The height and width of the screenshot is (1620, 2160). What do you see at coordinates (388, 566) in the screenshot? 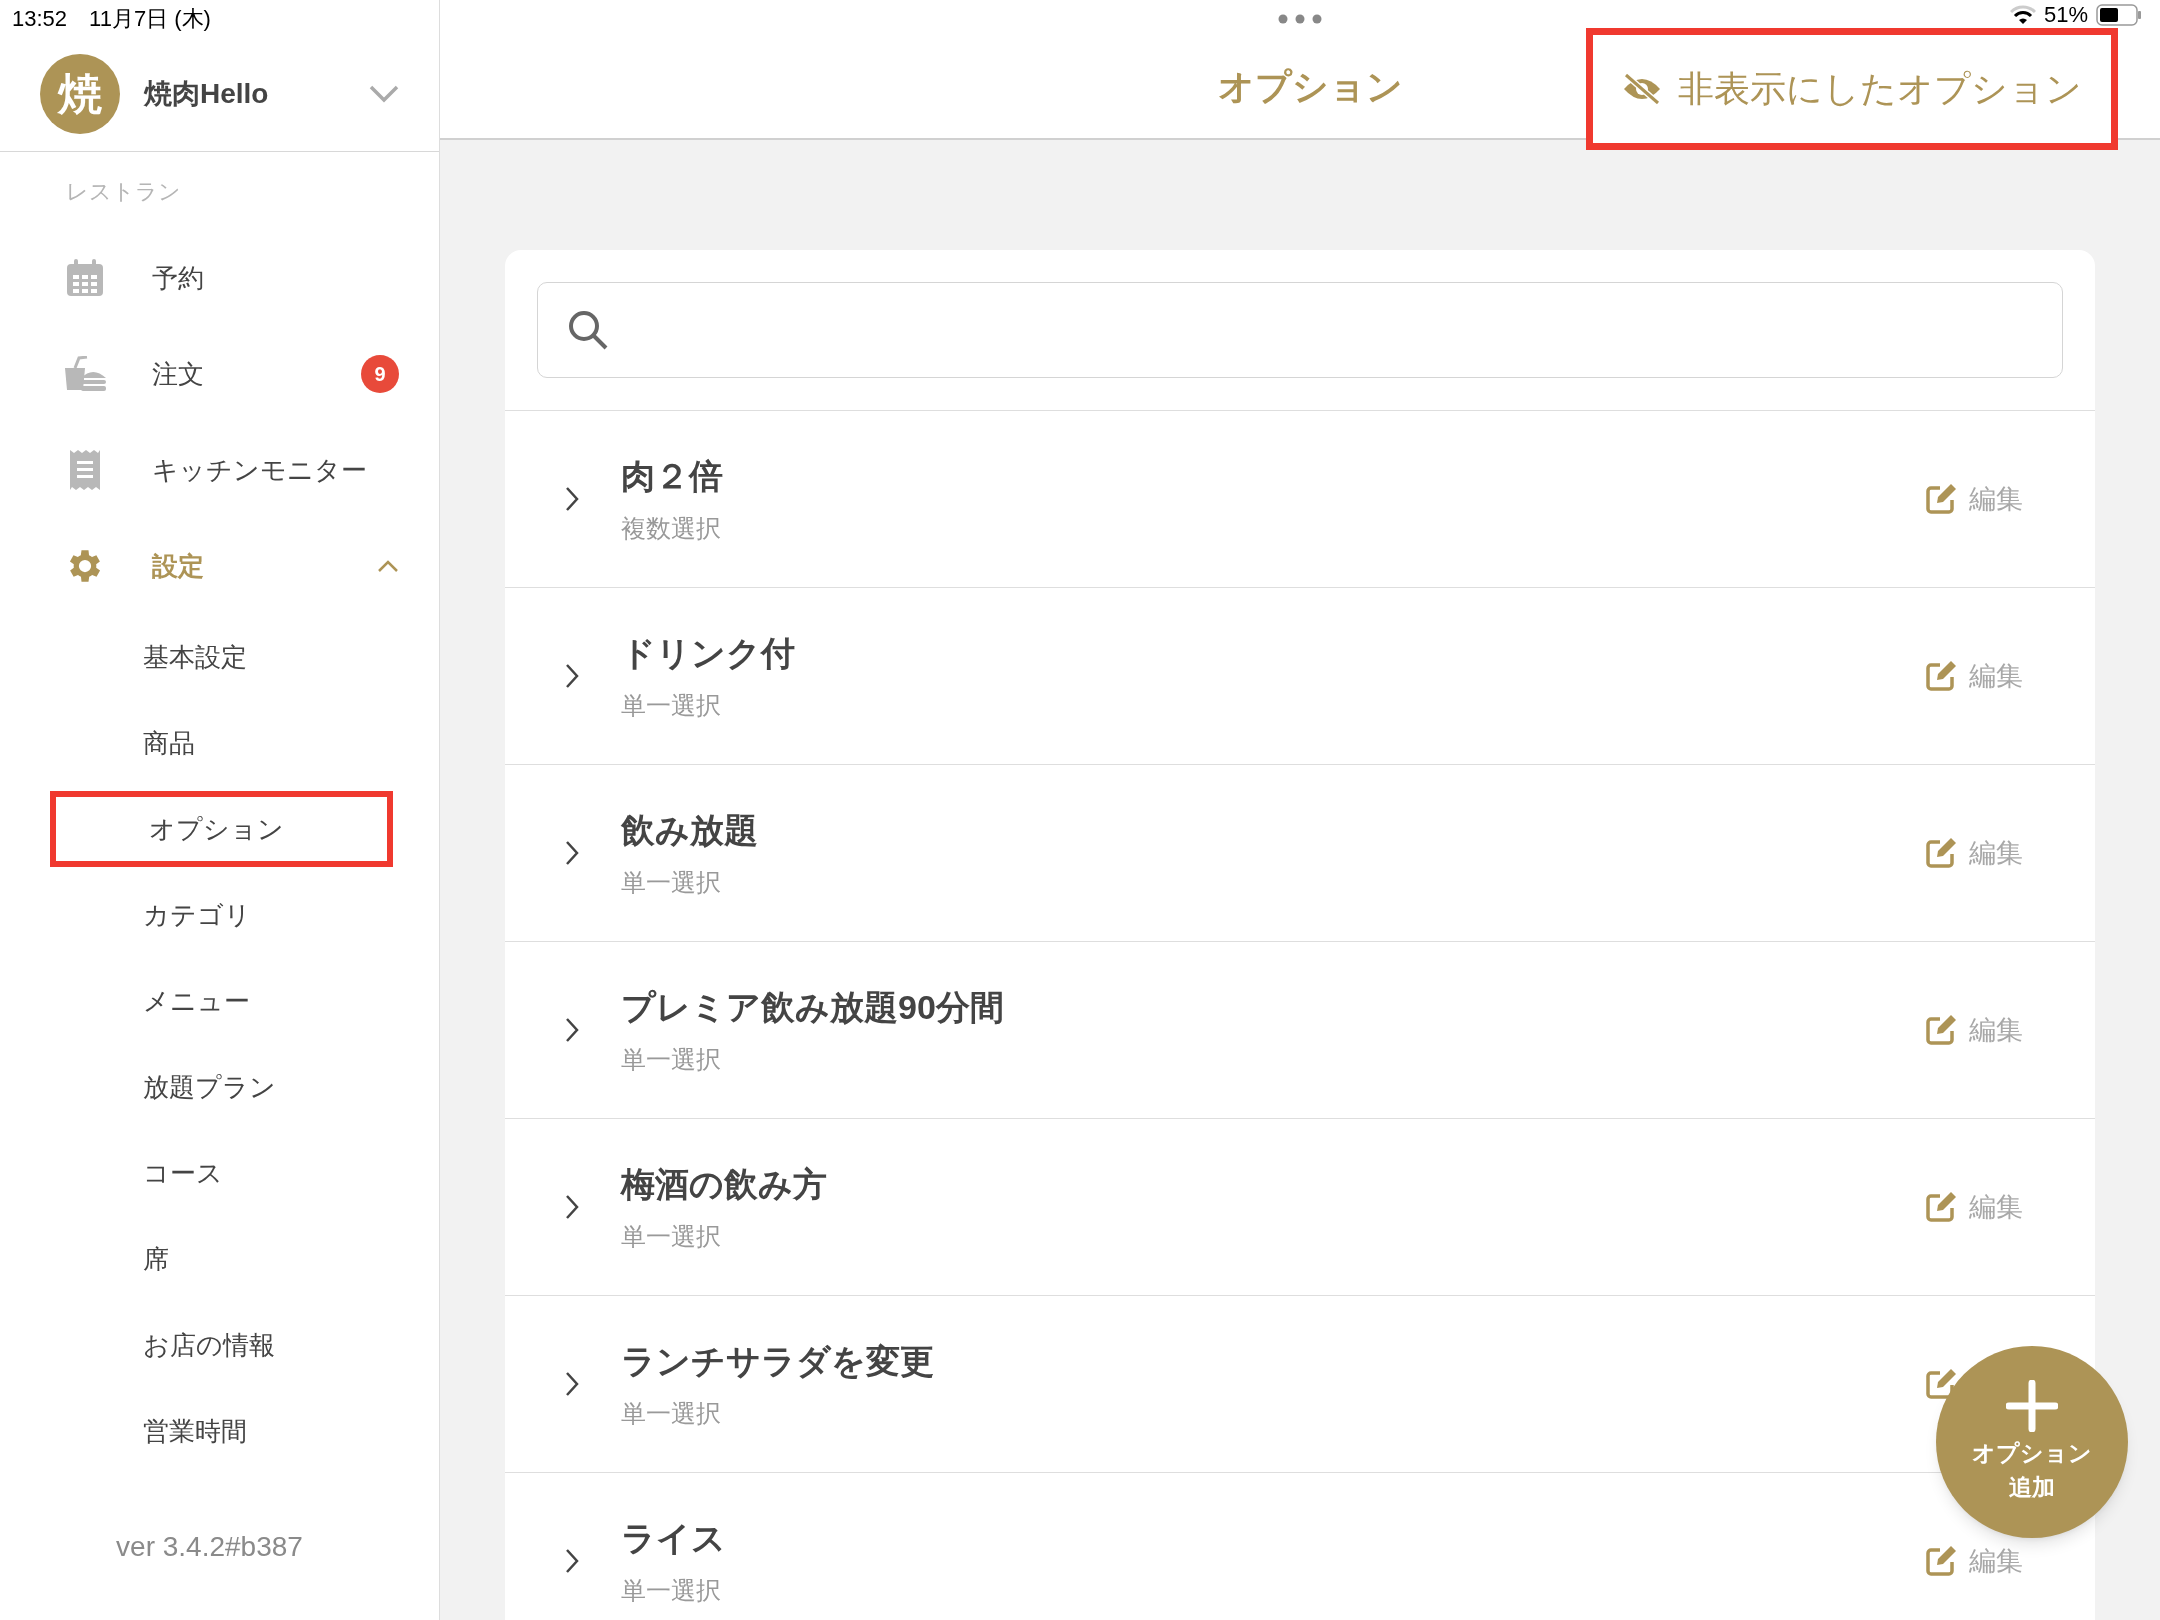
I see `chevron-up-icon` at bounding box center [388, 566].